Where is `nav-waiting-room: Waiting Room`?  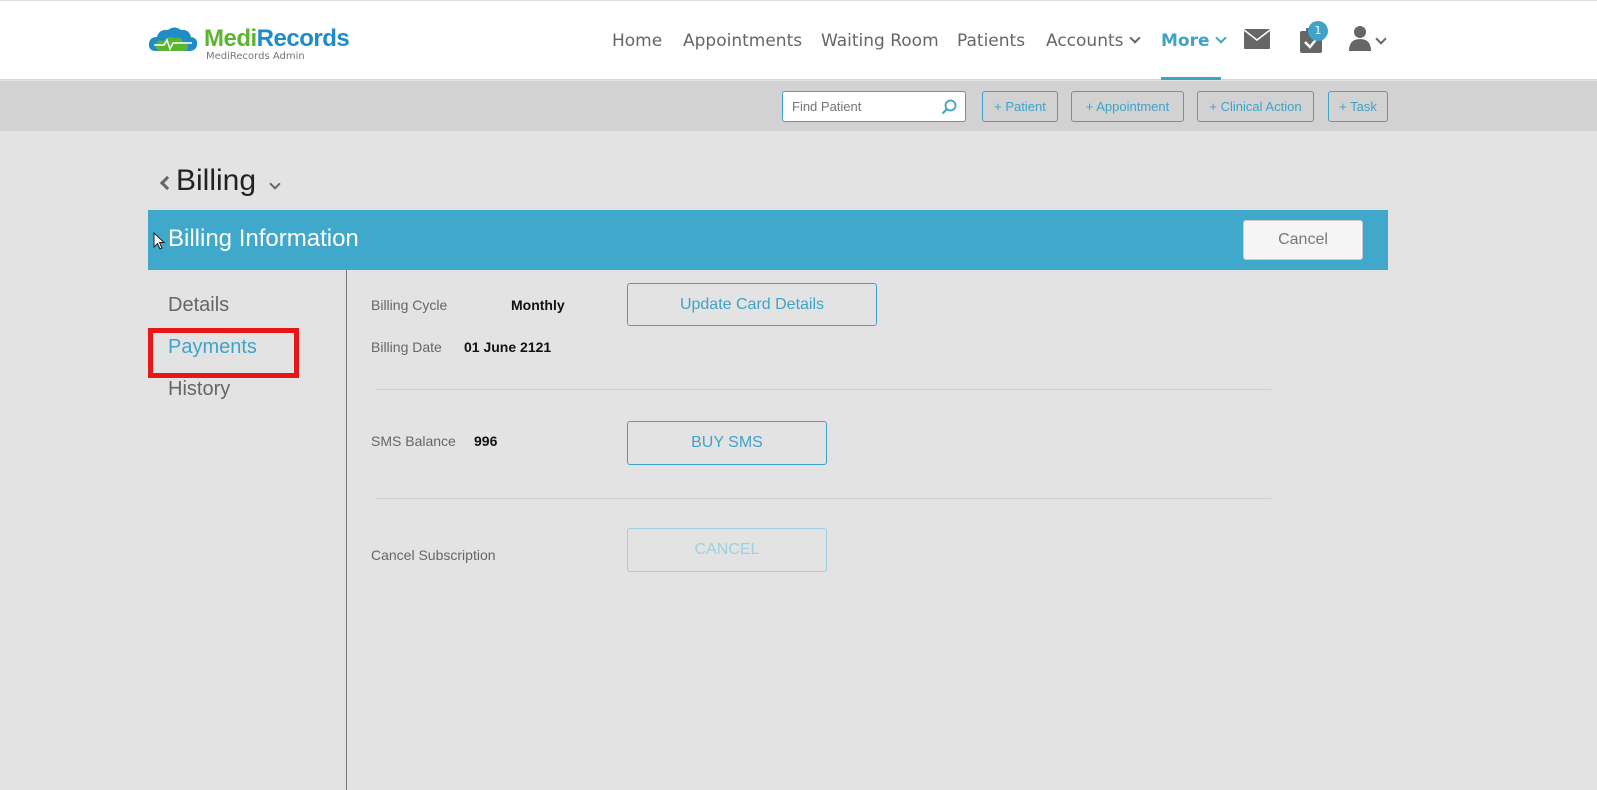 nav-waiting-room: Waiting Room is located at coordinates (880, 41).